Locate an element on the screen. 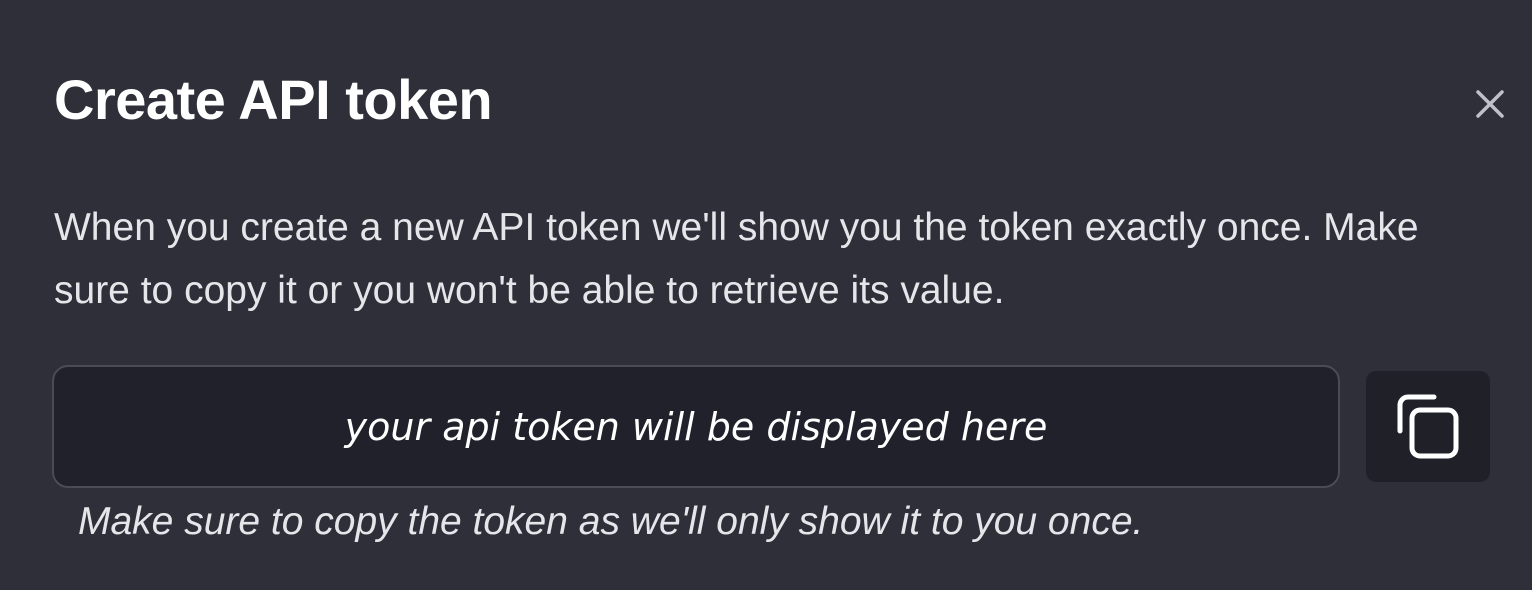 Image resolution: width=1532 pixels, height=590 pixels. copy-icon is located at coordinates (1428, 426).